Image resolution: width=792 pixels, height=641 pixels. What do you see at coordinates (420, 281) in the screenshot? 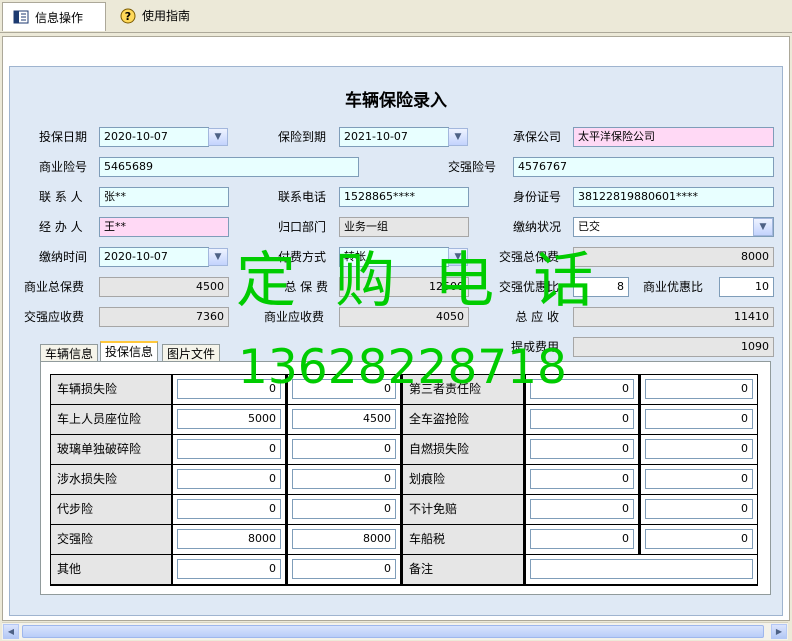
I see `watermark-line1: 定 购 电 话` at bounding box center [420, 281].